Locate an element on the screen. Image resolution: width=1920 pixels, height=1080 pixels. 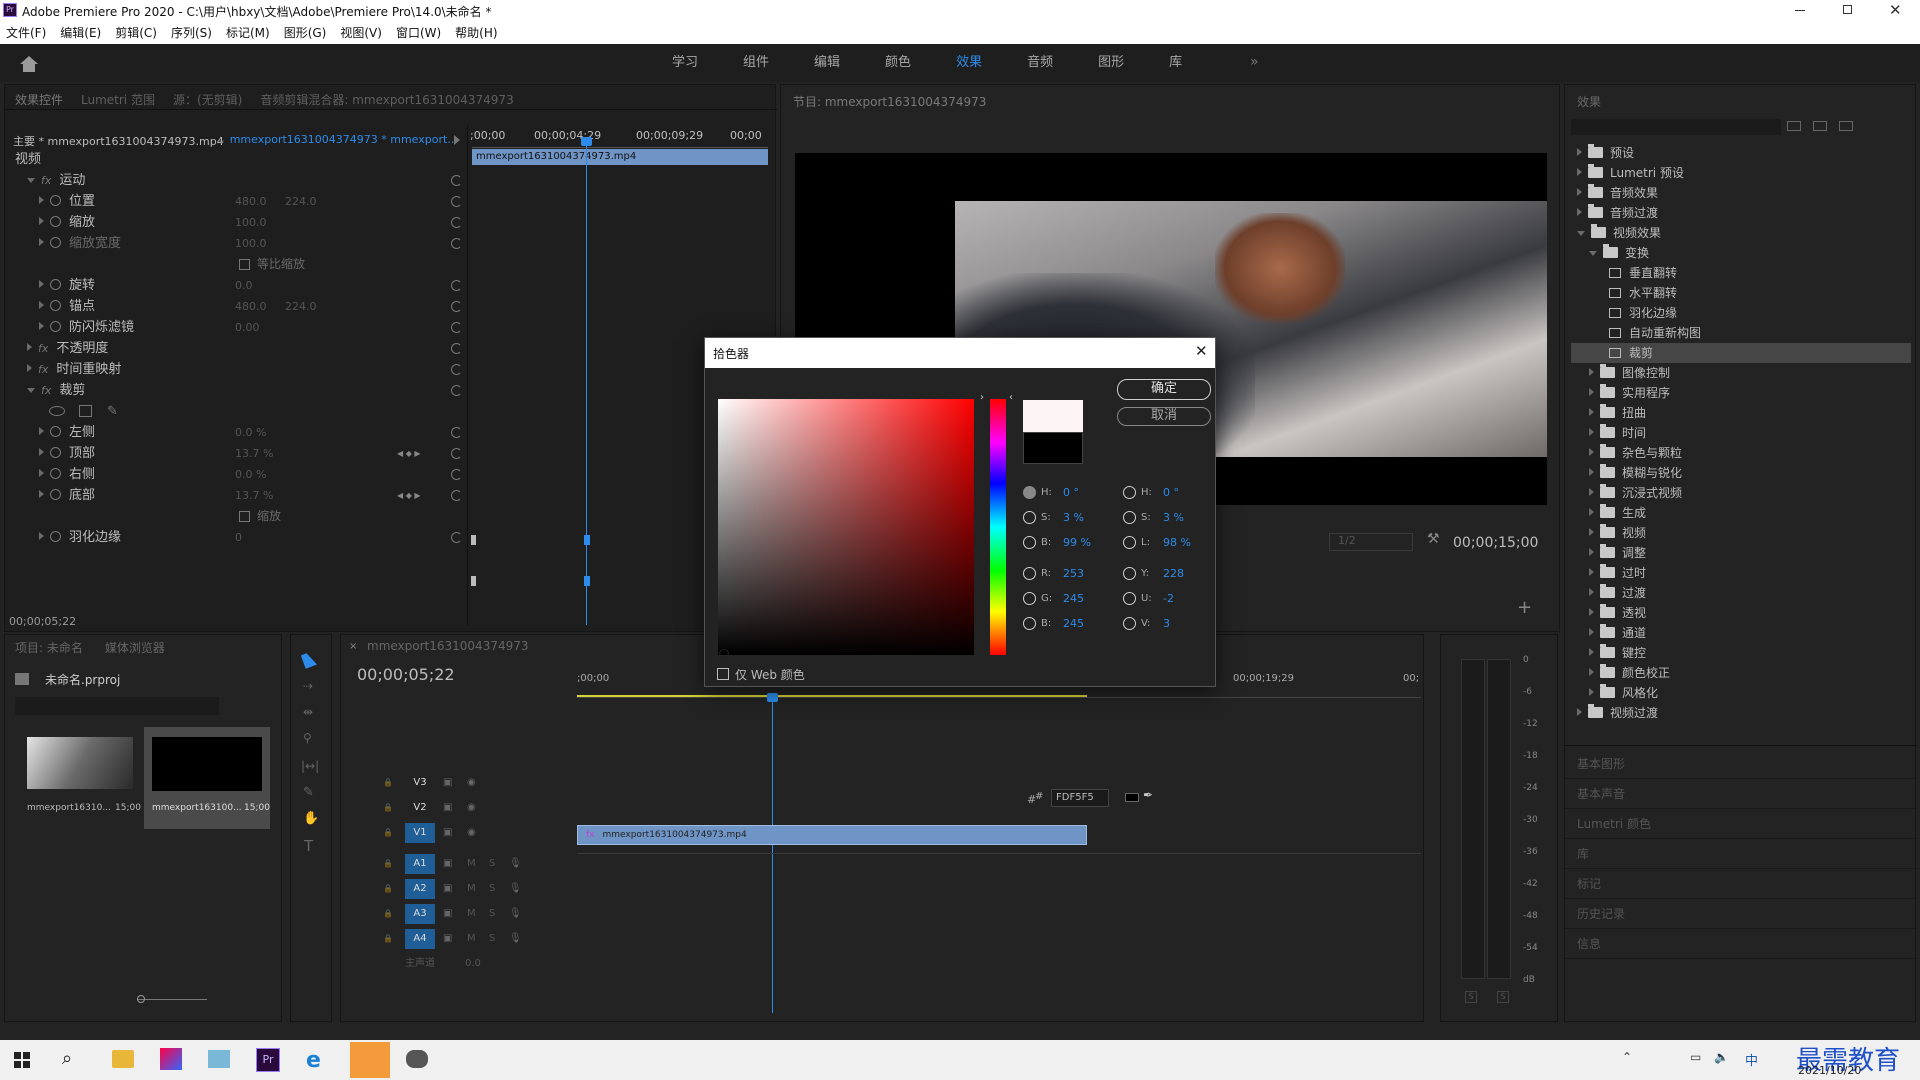
menu-item: 剪辑(C) is located at coordinates (136, 33).